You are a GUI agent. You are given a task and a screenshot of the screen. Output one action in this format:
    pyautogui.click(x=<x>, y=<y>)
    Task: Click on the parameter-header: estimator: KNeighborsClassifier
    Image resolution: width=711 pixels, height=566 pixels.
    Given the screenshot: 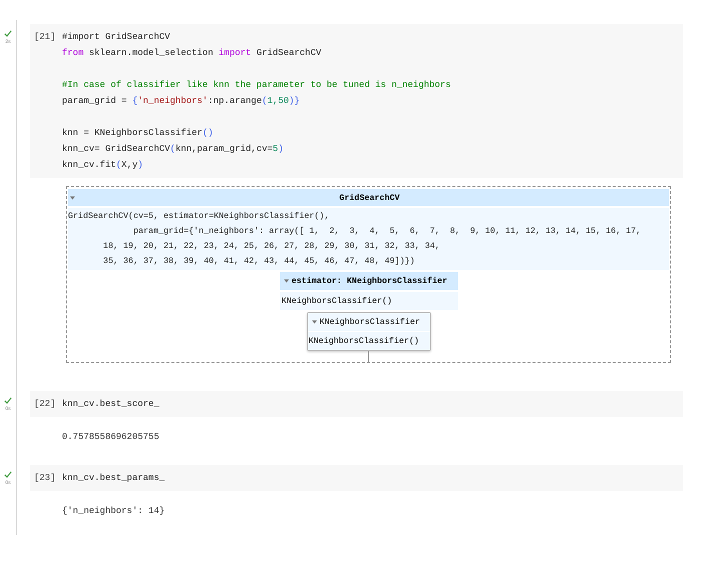 What is the action you would take?
    pyautogui.click(x=369, y=281)
    